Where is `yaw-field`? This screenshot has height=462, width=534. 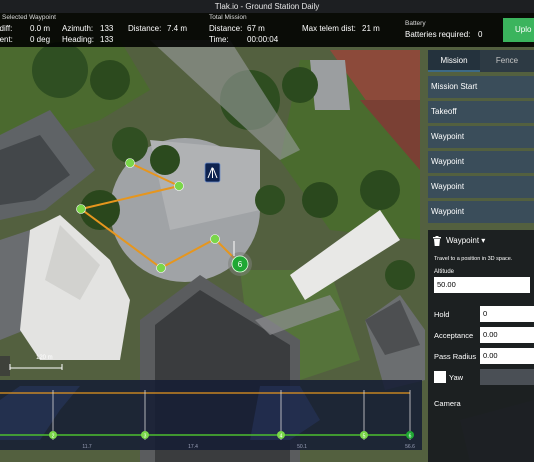 yaw-field is located at coordinates (507, 377).